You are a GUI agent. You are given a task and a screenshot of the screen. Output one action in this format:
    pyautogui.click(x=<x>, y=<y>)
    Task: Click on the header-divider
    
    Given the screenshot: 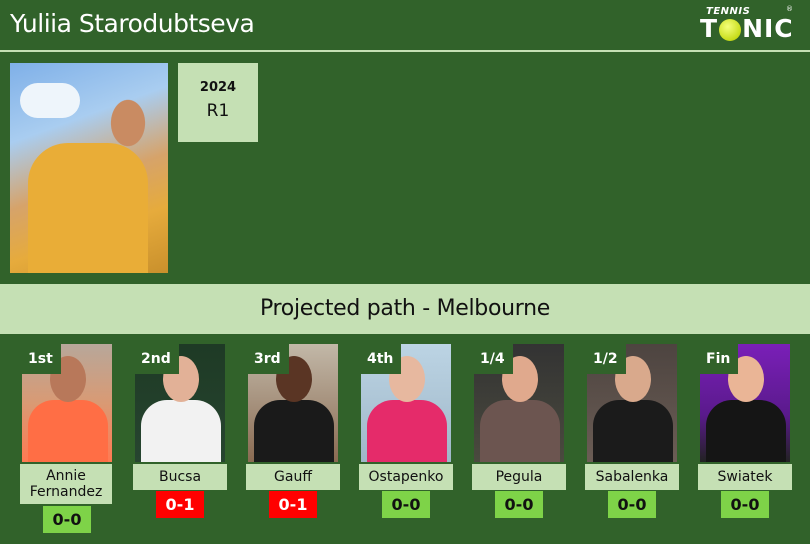 What is the action you would take?
    pyautogui.click(x=405, y=51)
    